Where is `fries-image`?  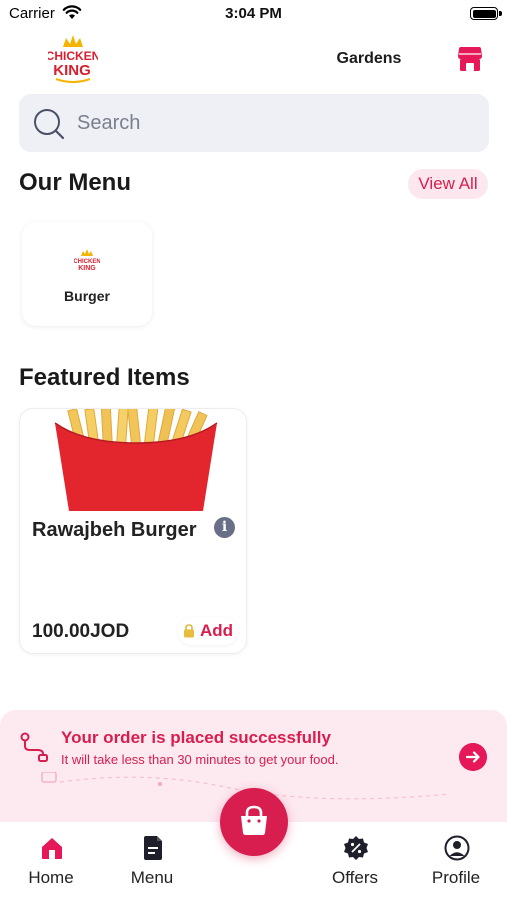
fries-image is located at coordinates (136, 460).